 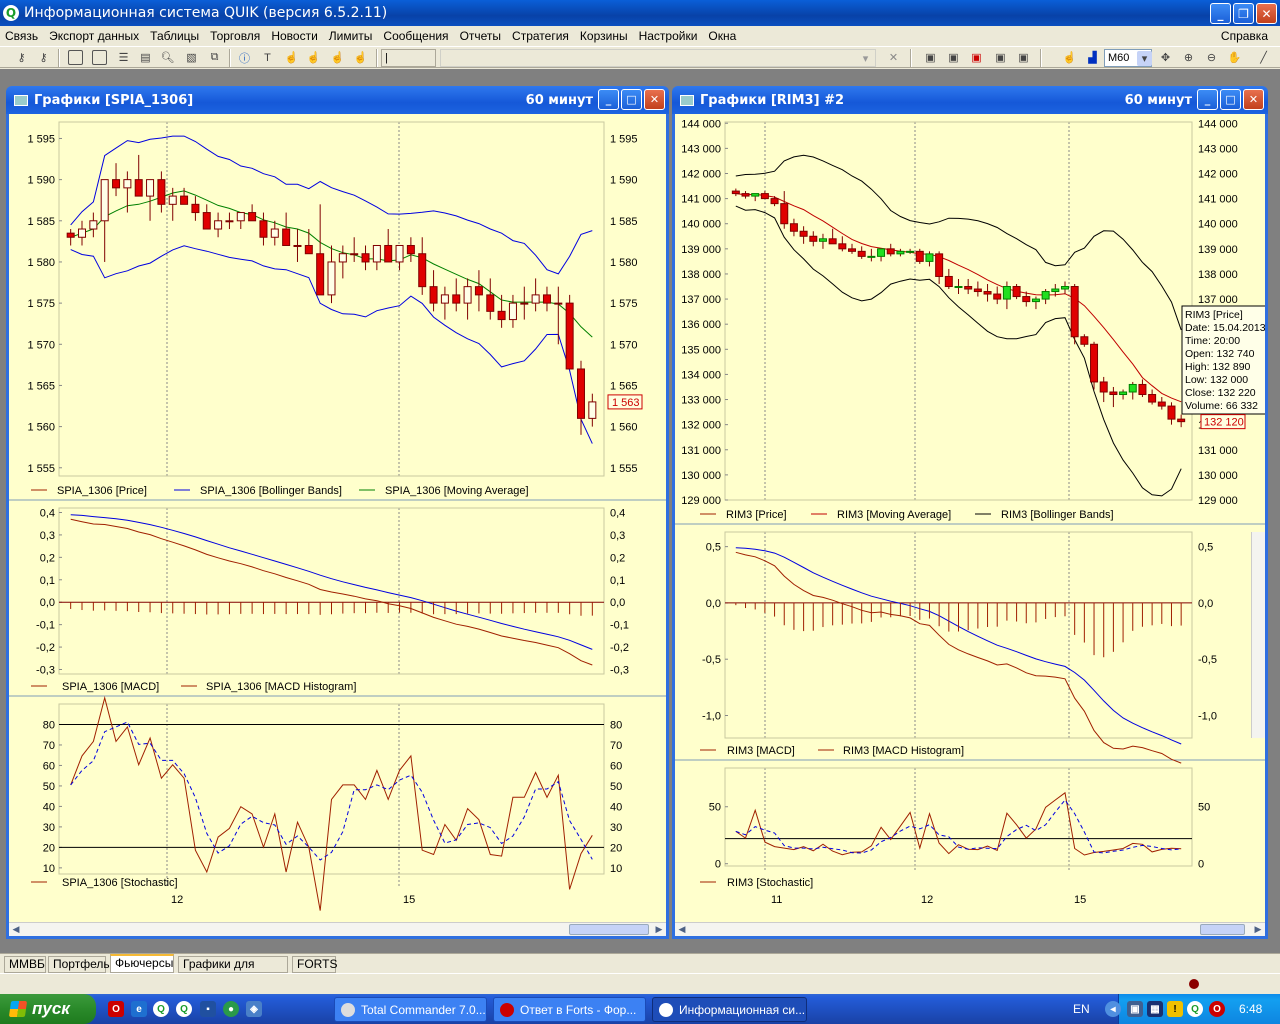 What do you see at coordinates (214, 57) in the screenshot?
I see `copy-icon: ⧉` at bounding box center [214, 57].